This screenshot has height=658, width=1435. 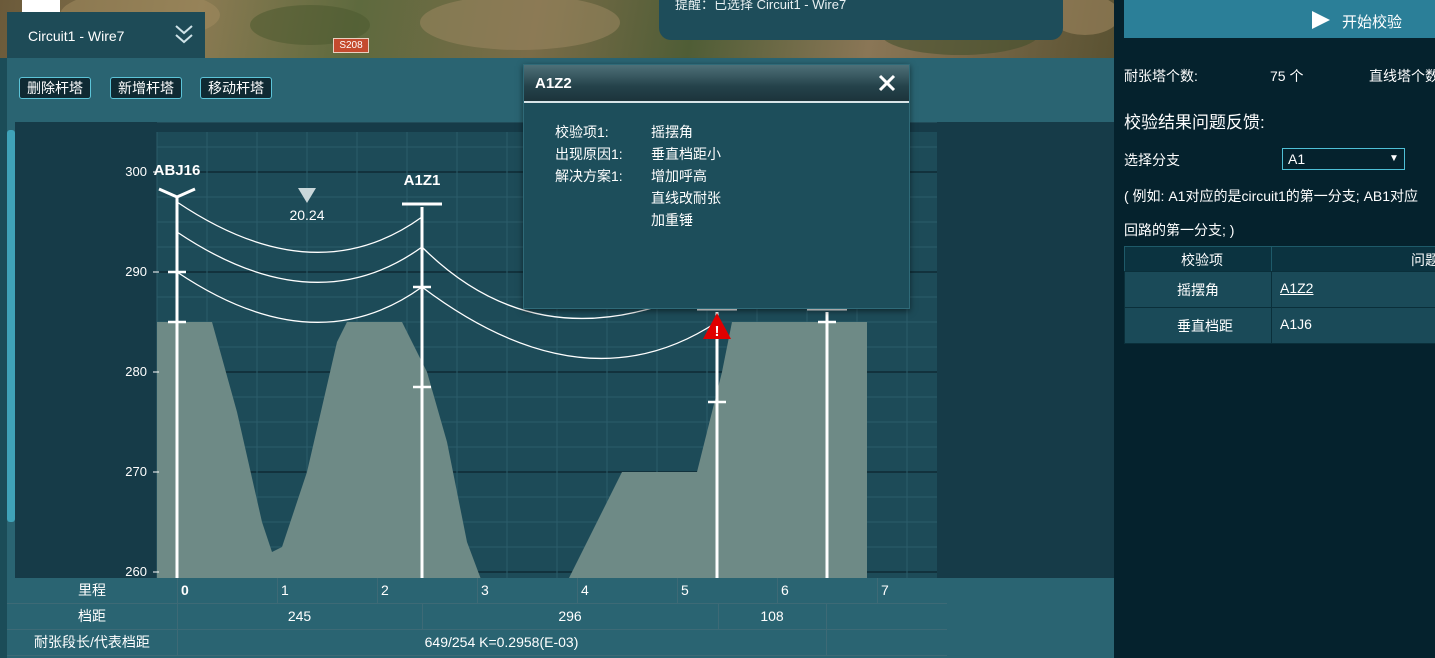 What do you see at coordinates (177, 170) in the screenshot?
I see `tower-label: ABJ16` at bounding box center [177, 170].